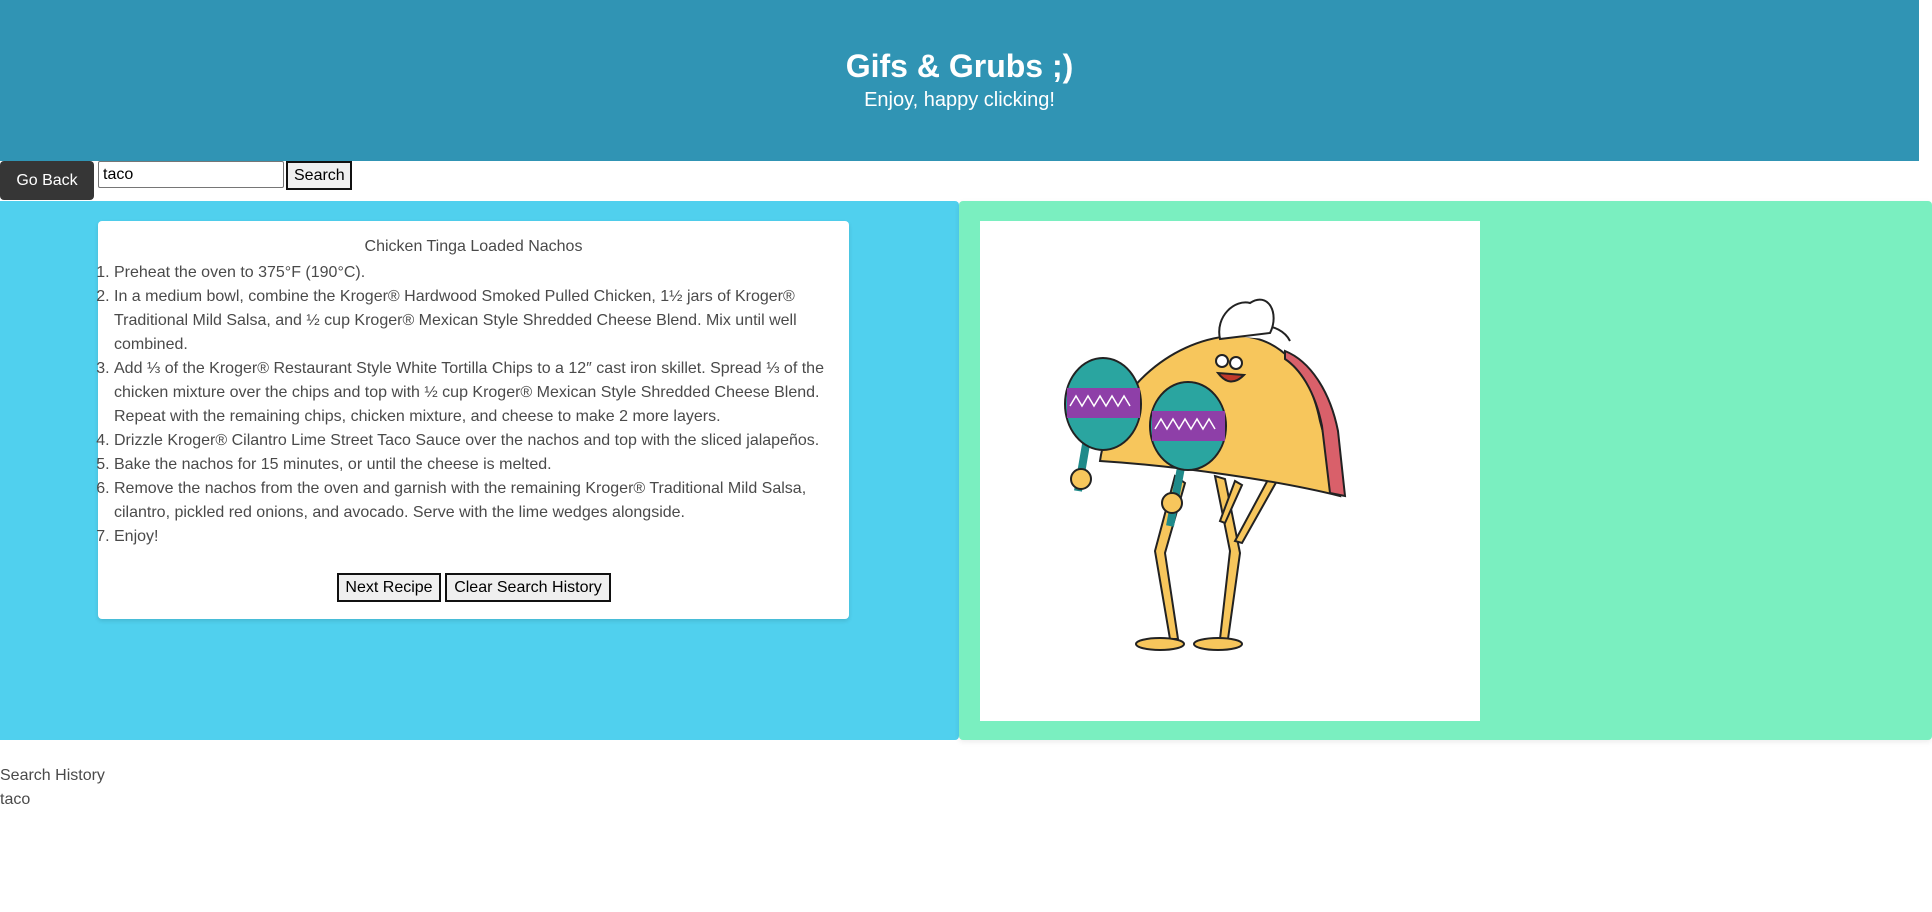  Describe the element at coordinates (47, 180) in the screenshot. I see `go-back-button: Go Back` at that location.